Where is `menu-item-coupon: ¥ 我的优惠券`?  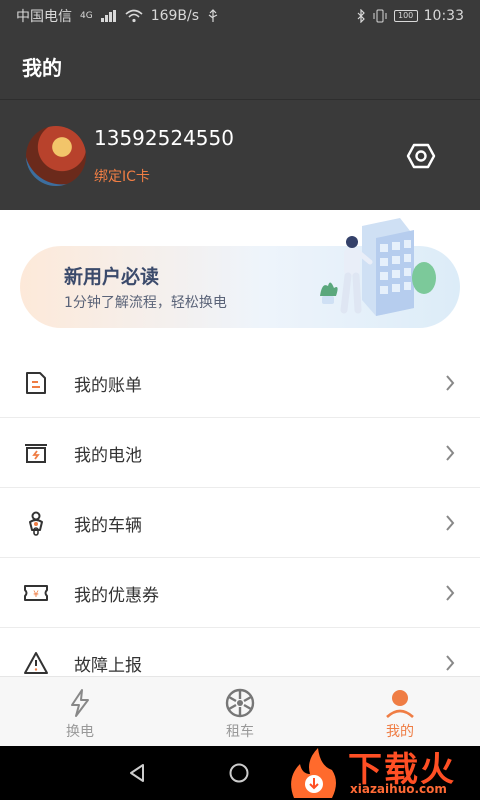
menu-item-coupon: ¥ 我的优惠券 is located at coordinates (240, 593).